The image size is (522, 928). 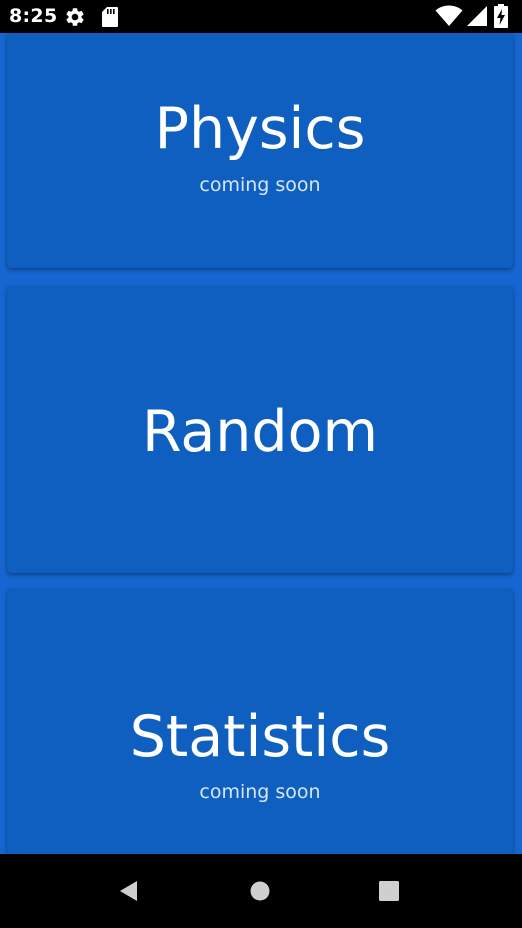 I want to click on back-icon, so click(x=128, y=891).